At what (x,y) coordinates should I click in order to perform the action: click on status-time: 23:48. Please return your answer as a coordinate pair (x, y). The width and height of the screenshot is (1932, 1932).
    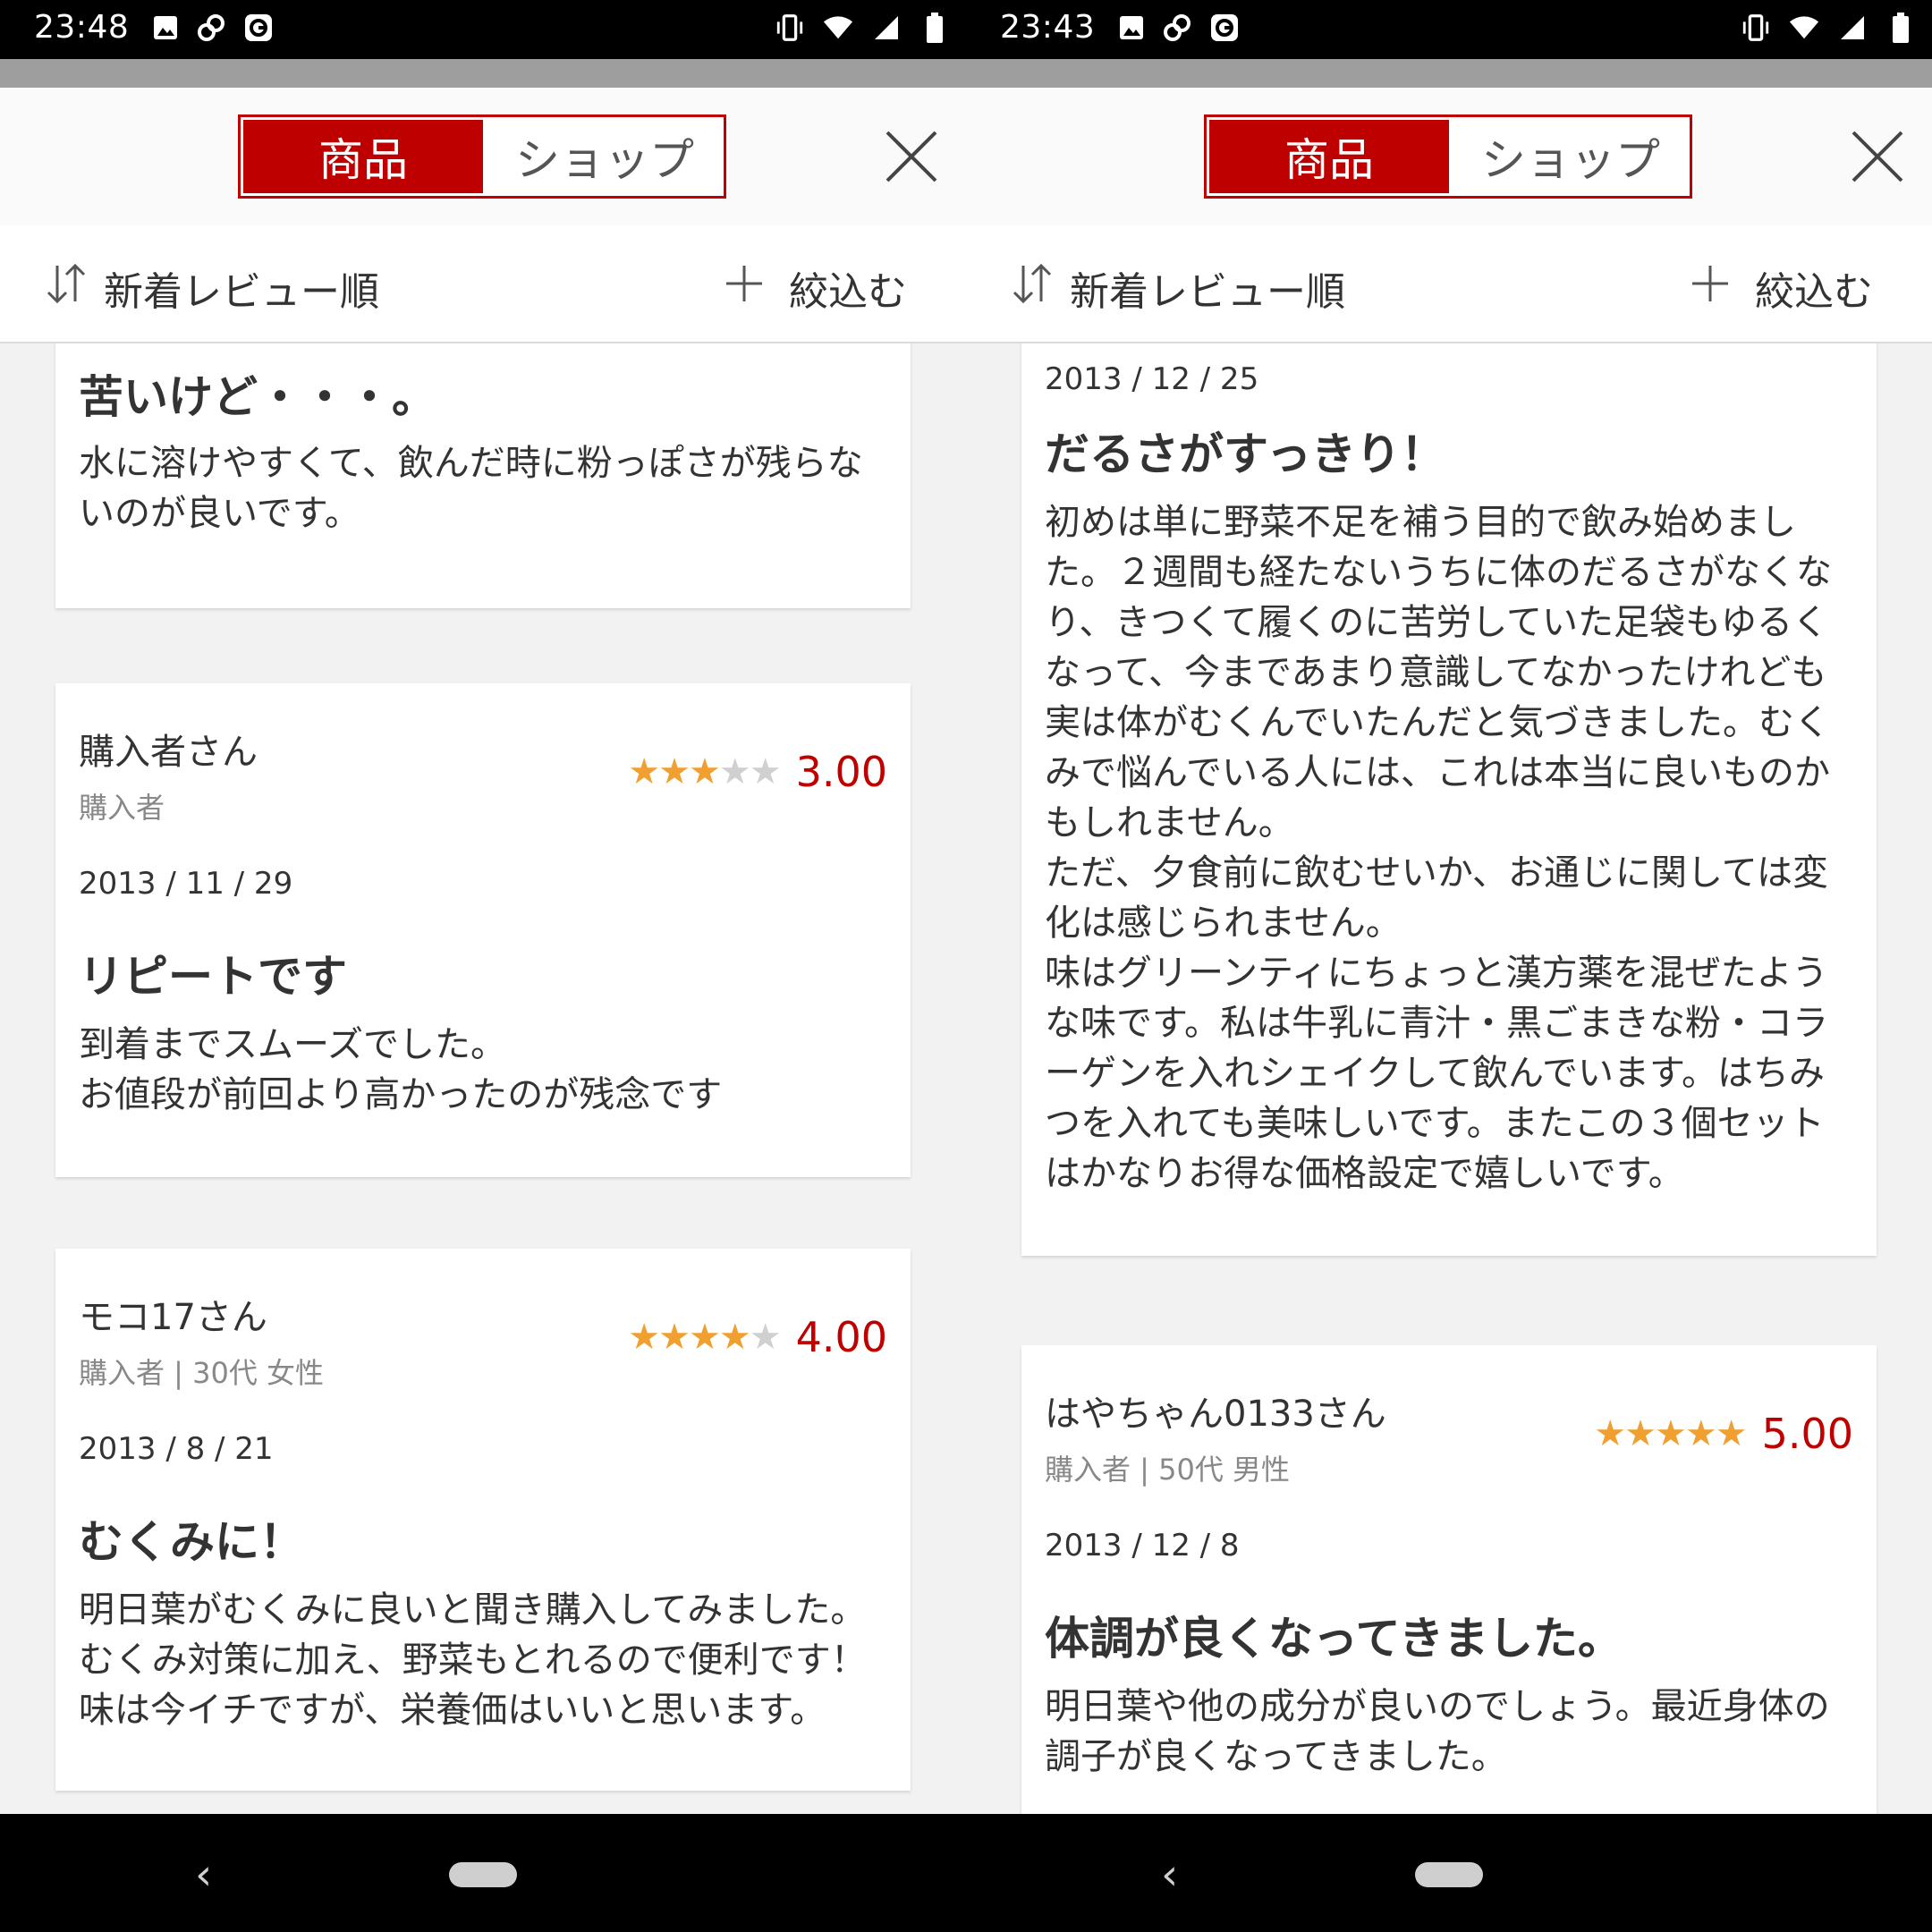
    Looking at the image, I should click on (82, 27).